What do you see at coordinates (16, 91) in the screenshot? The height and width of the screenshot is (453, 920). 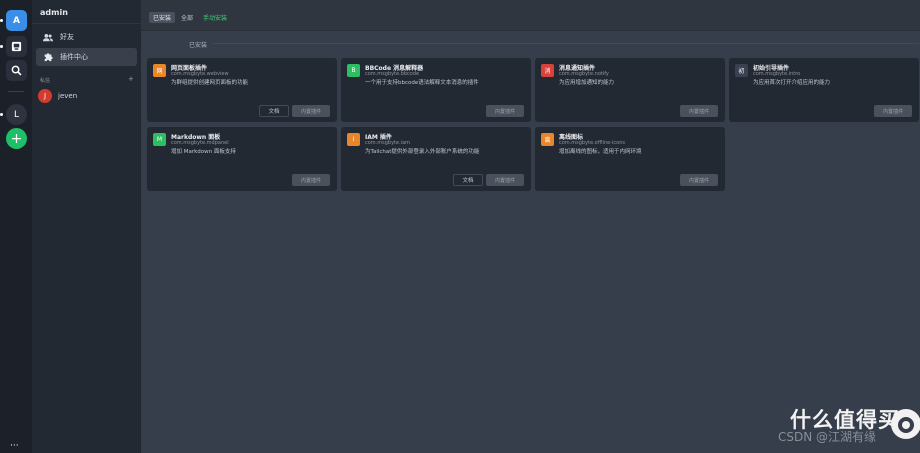 I see `rail-divider` at bounding box center [16, 91].